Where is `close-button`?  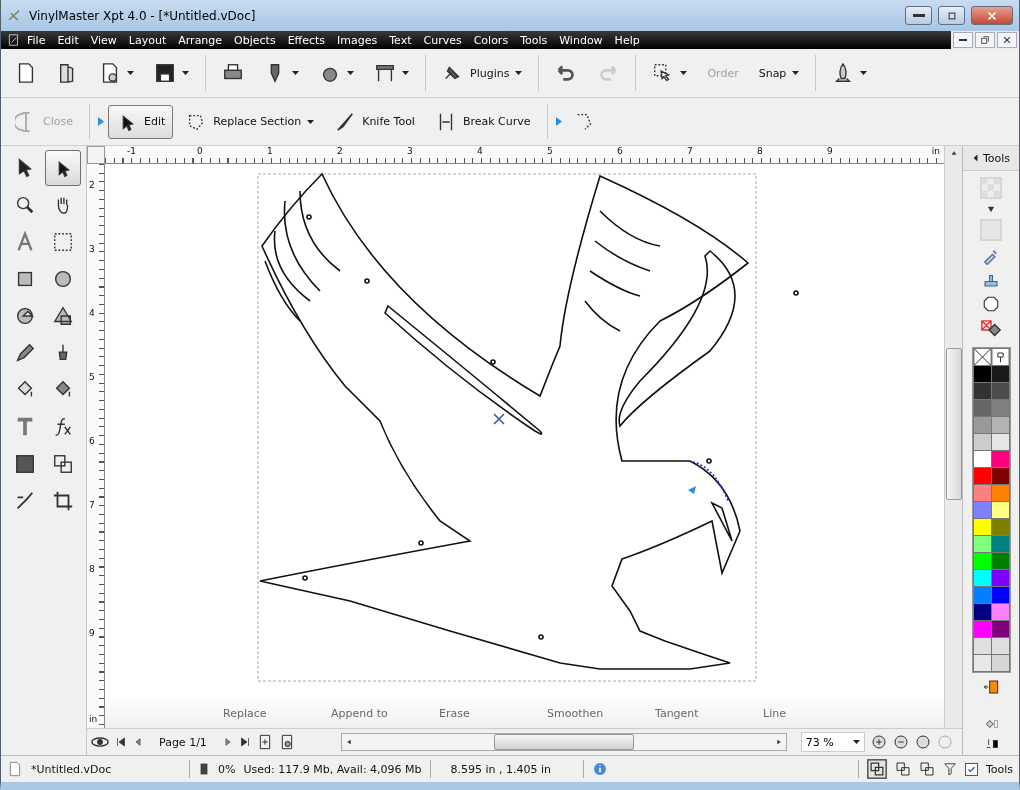
close-button is located at coordinates (1007, 40).